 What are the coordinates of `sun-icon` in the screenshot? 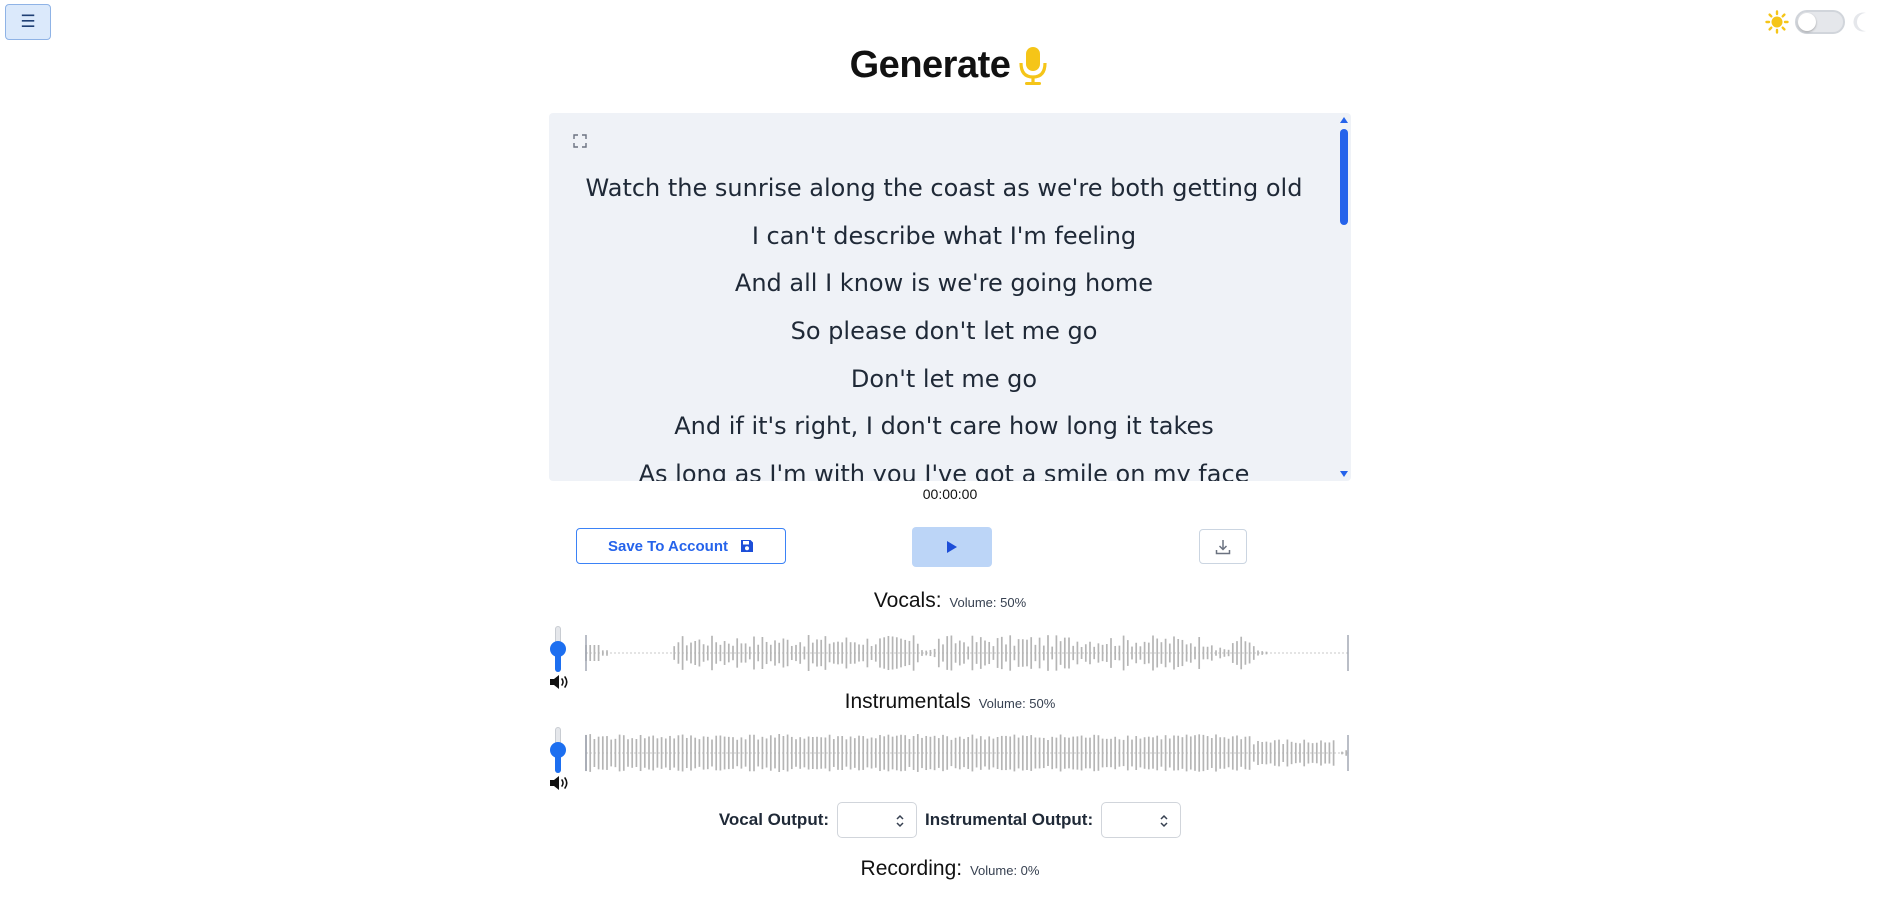 It's located at (1777, 22).